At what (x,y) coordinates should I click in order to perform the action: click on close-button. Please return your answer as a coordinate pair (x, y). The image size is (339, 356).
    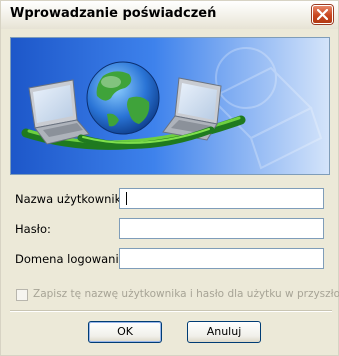
    Looking at the image, I should click on (322, 14).